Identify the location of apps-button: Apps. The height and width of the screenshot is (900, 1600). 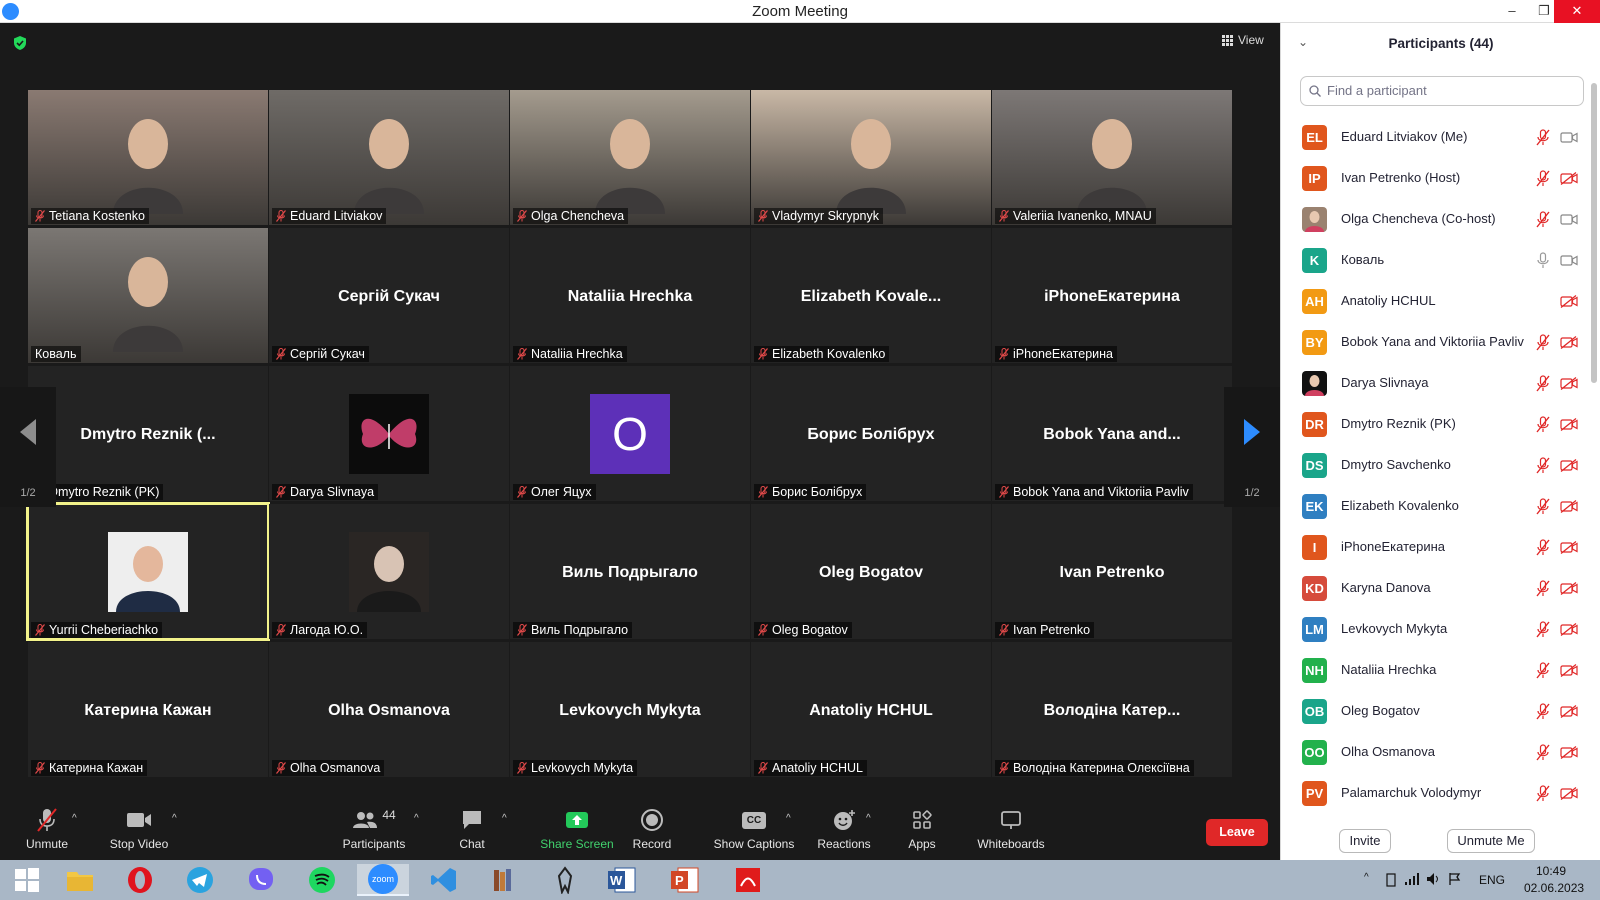
(922, 832).